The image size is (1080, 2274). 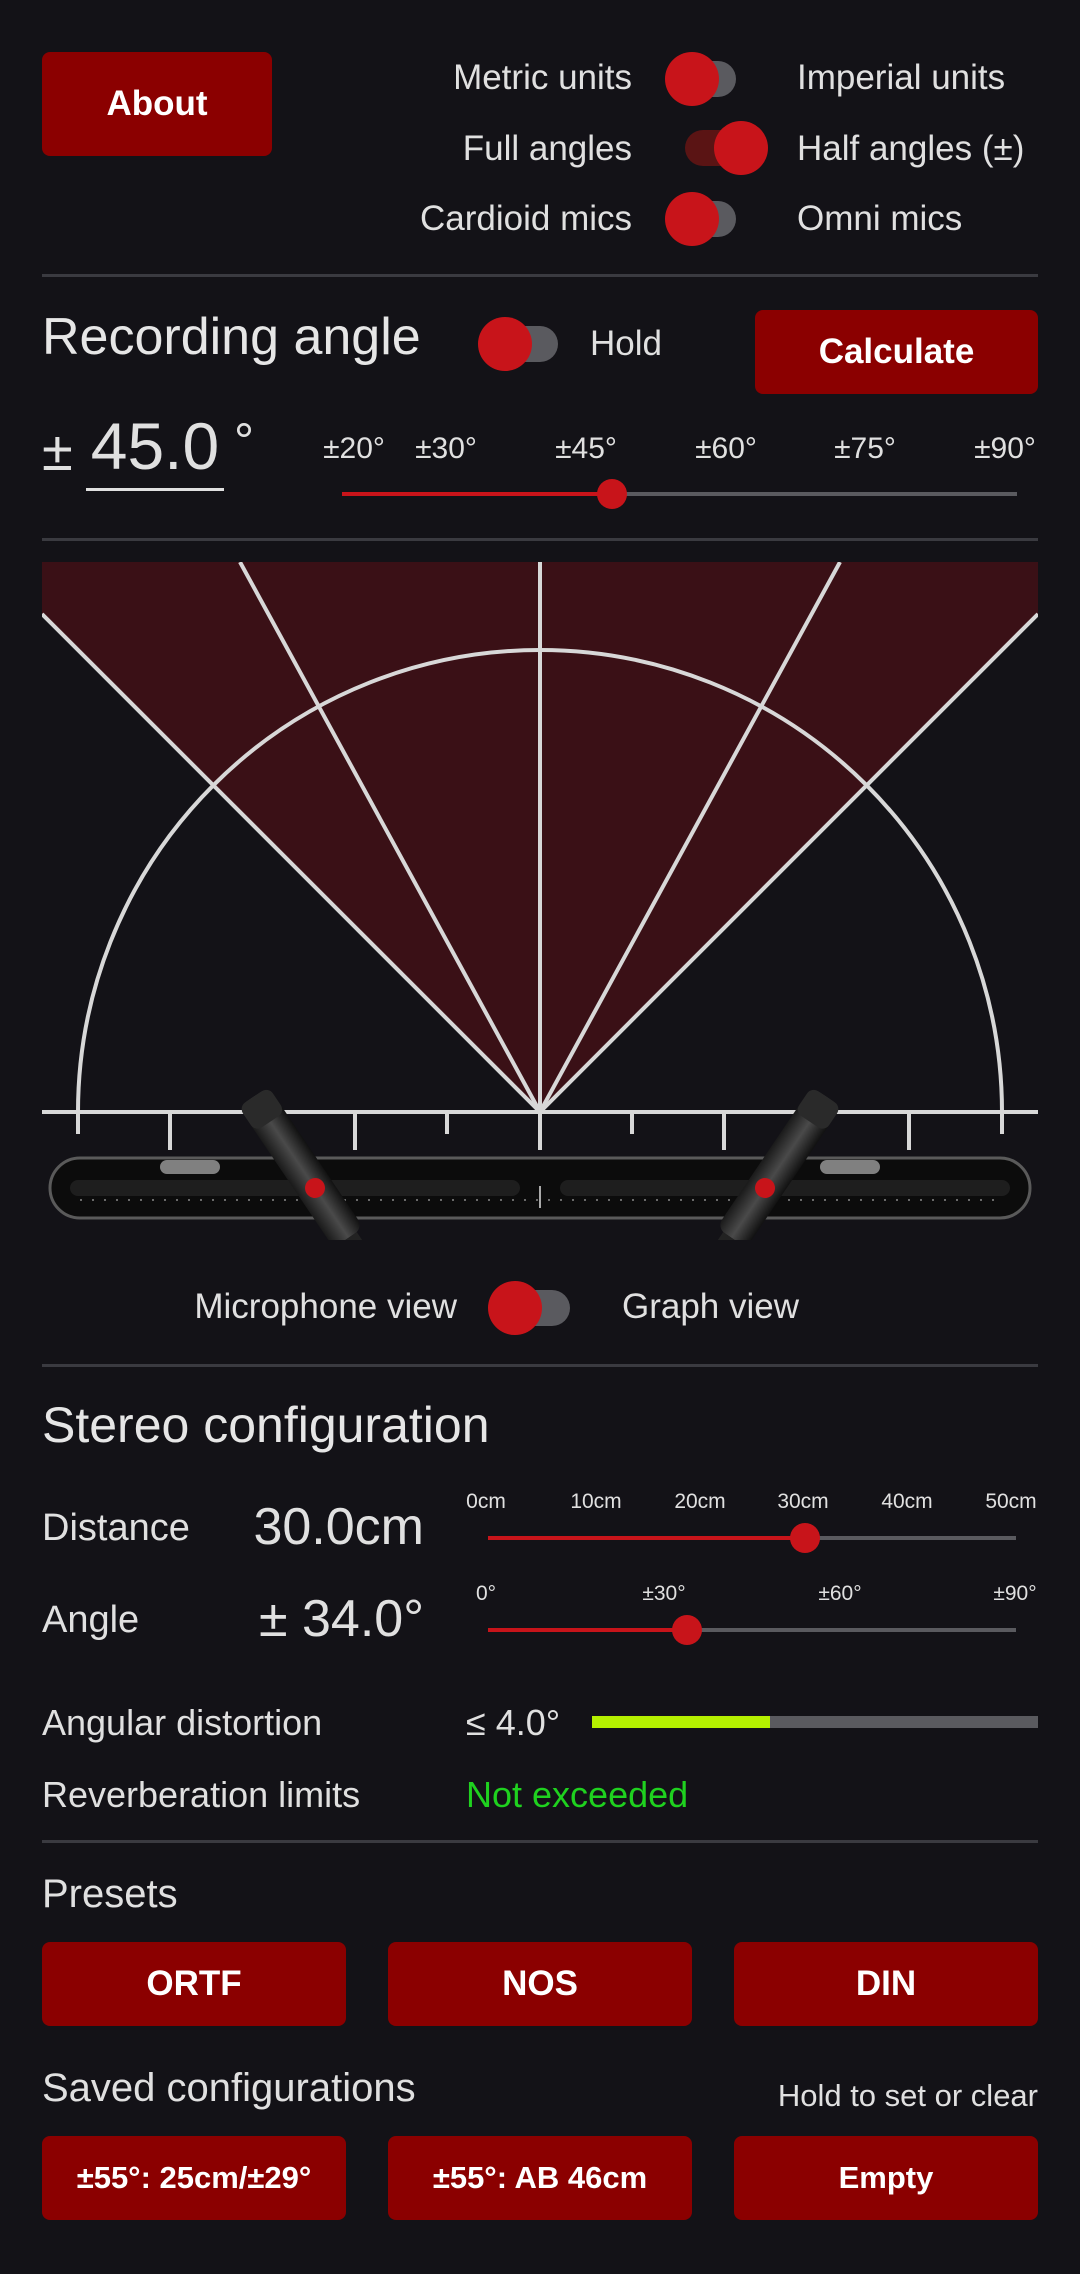 What do you see at coordinates (901, 77) in the screenshot?
I see `imperial-units-label: Imperial units` at bounding box center [901, 77].